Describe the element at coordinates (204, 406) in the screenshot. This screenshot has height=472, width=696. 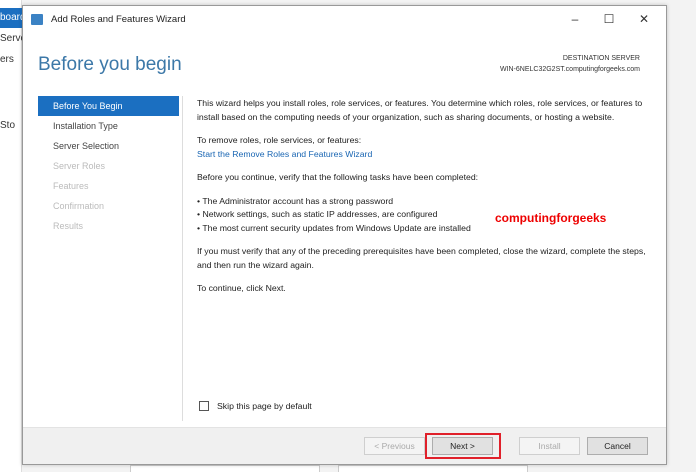
I see `checkbox` at that location.